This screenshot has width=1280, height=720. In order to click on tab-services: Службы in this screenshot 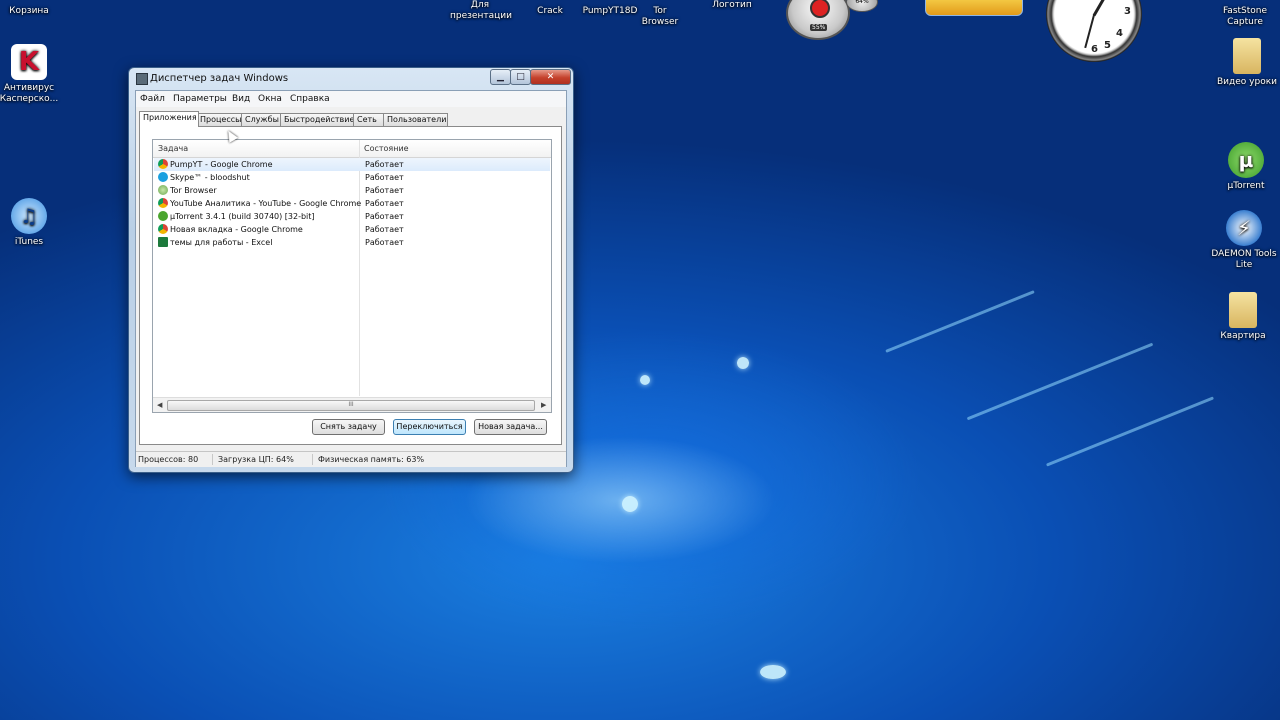, I will do `click(262, 119)`.